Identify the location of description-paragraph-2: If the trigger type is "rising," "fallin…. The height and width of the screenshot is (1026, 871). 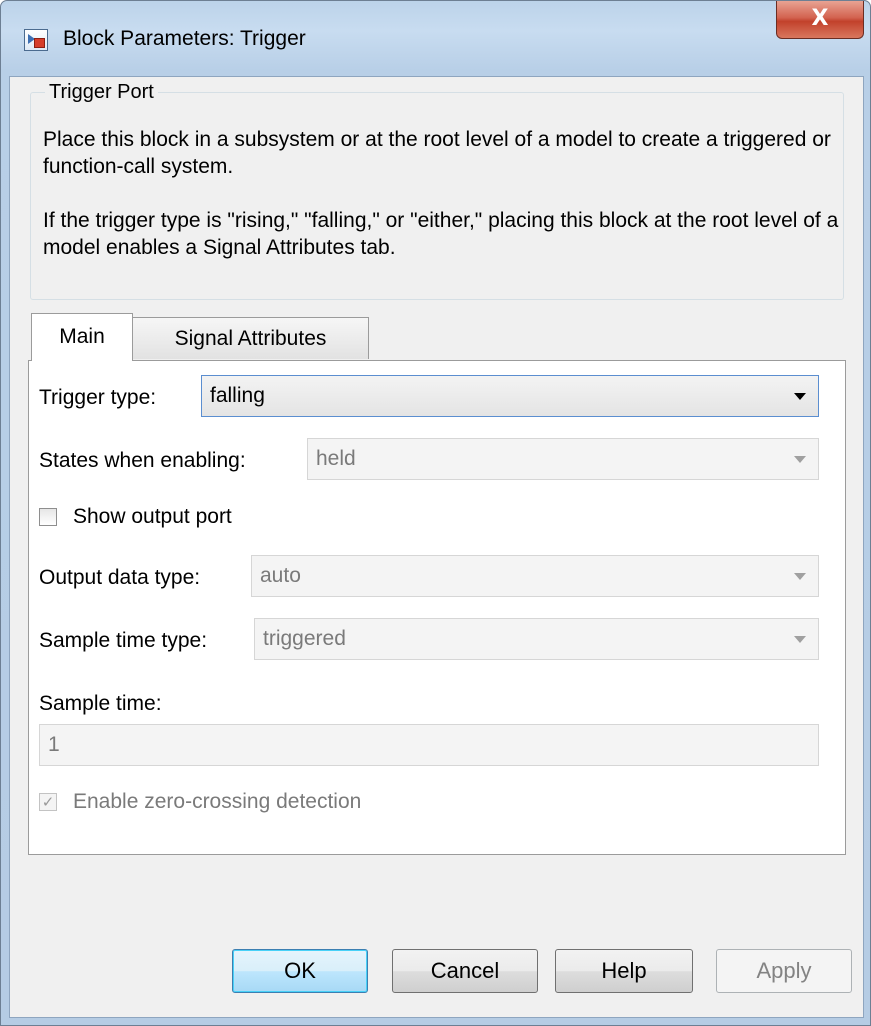
(441, 234).